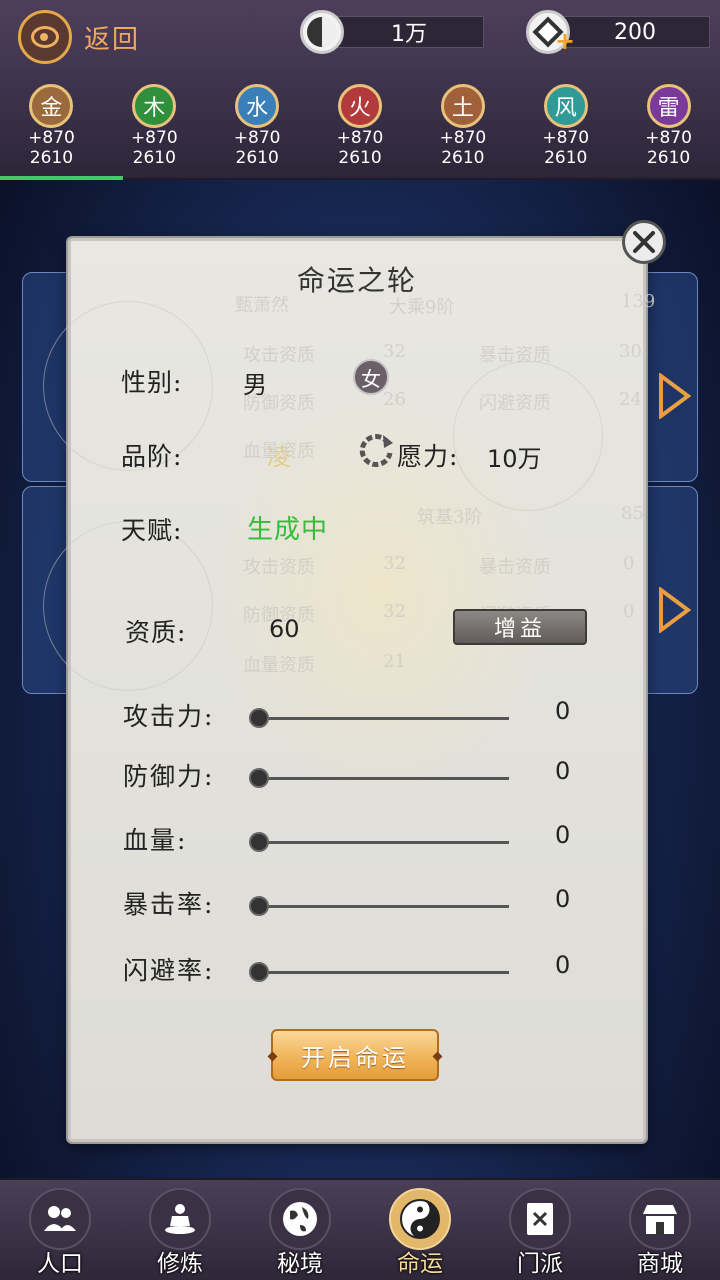 This screenshot has height=1280, width=720. What do you see at coordinates (45, 37) in the screenshot?
I see `back-icon` at bounding box center [45, 37].